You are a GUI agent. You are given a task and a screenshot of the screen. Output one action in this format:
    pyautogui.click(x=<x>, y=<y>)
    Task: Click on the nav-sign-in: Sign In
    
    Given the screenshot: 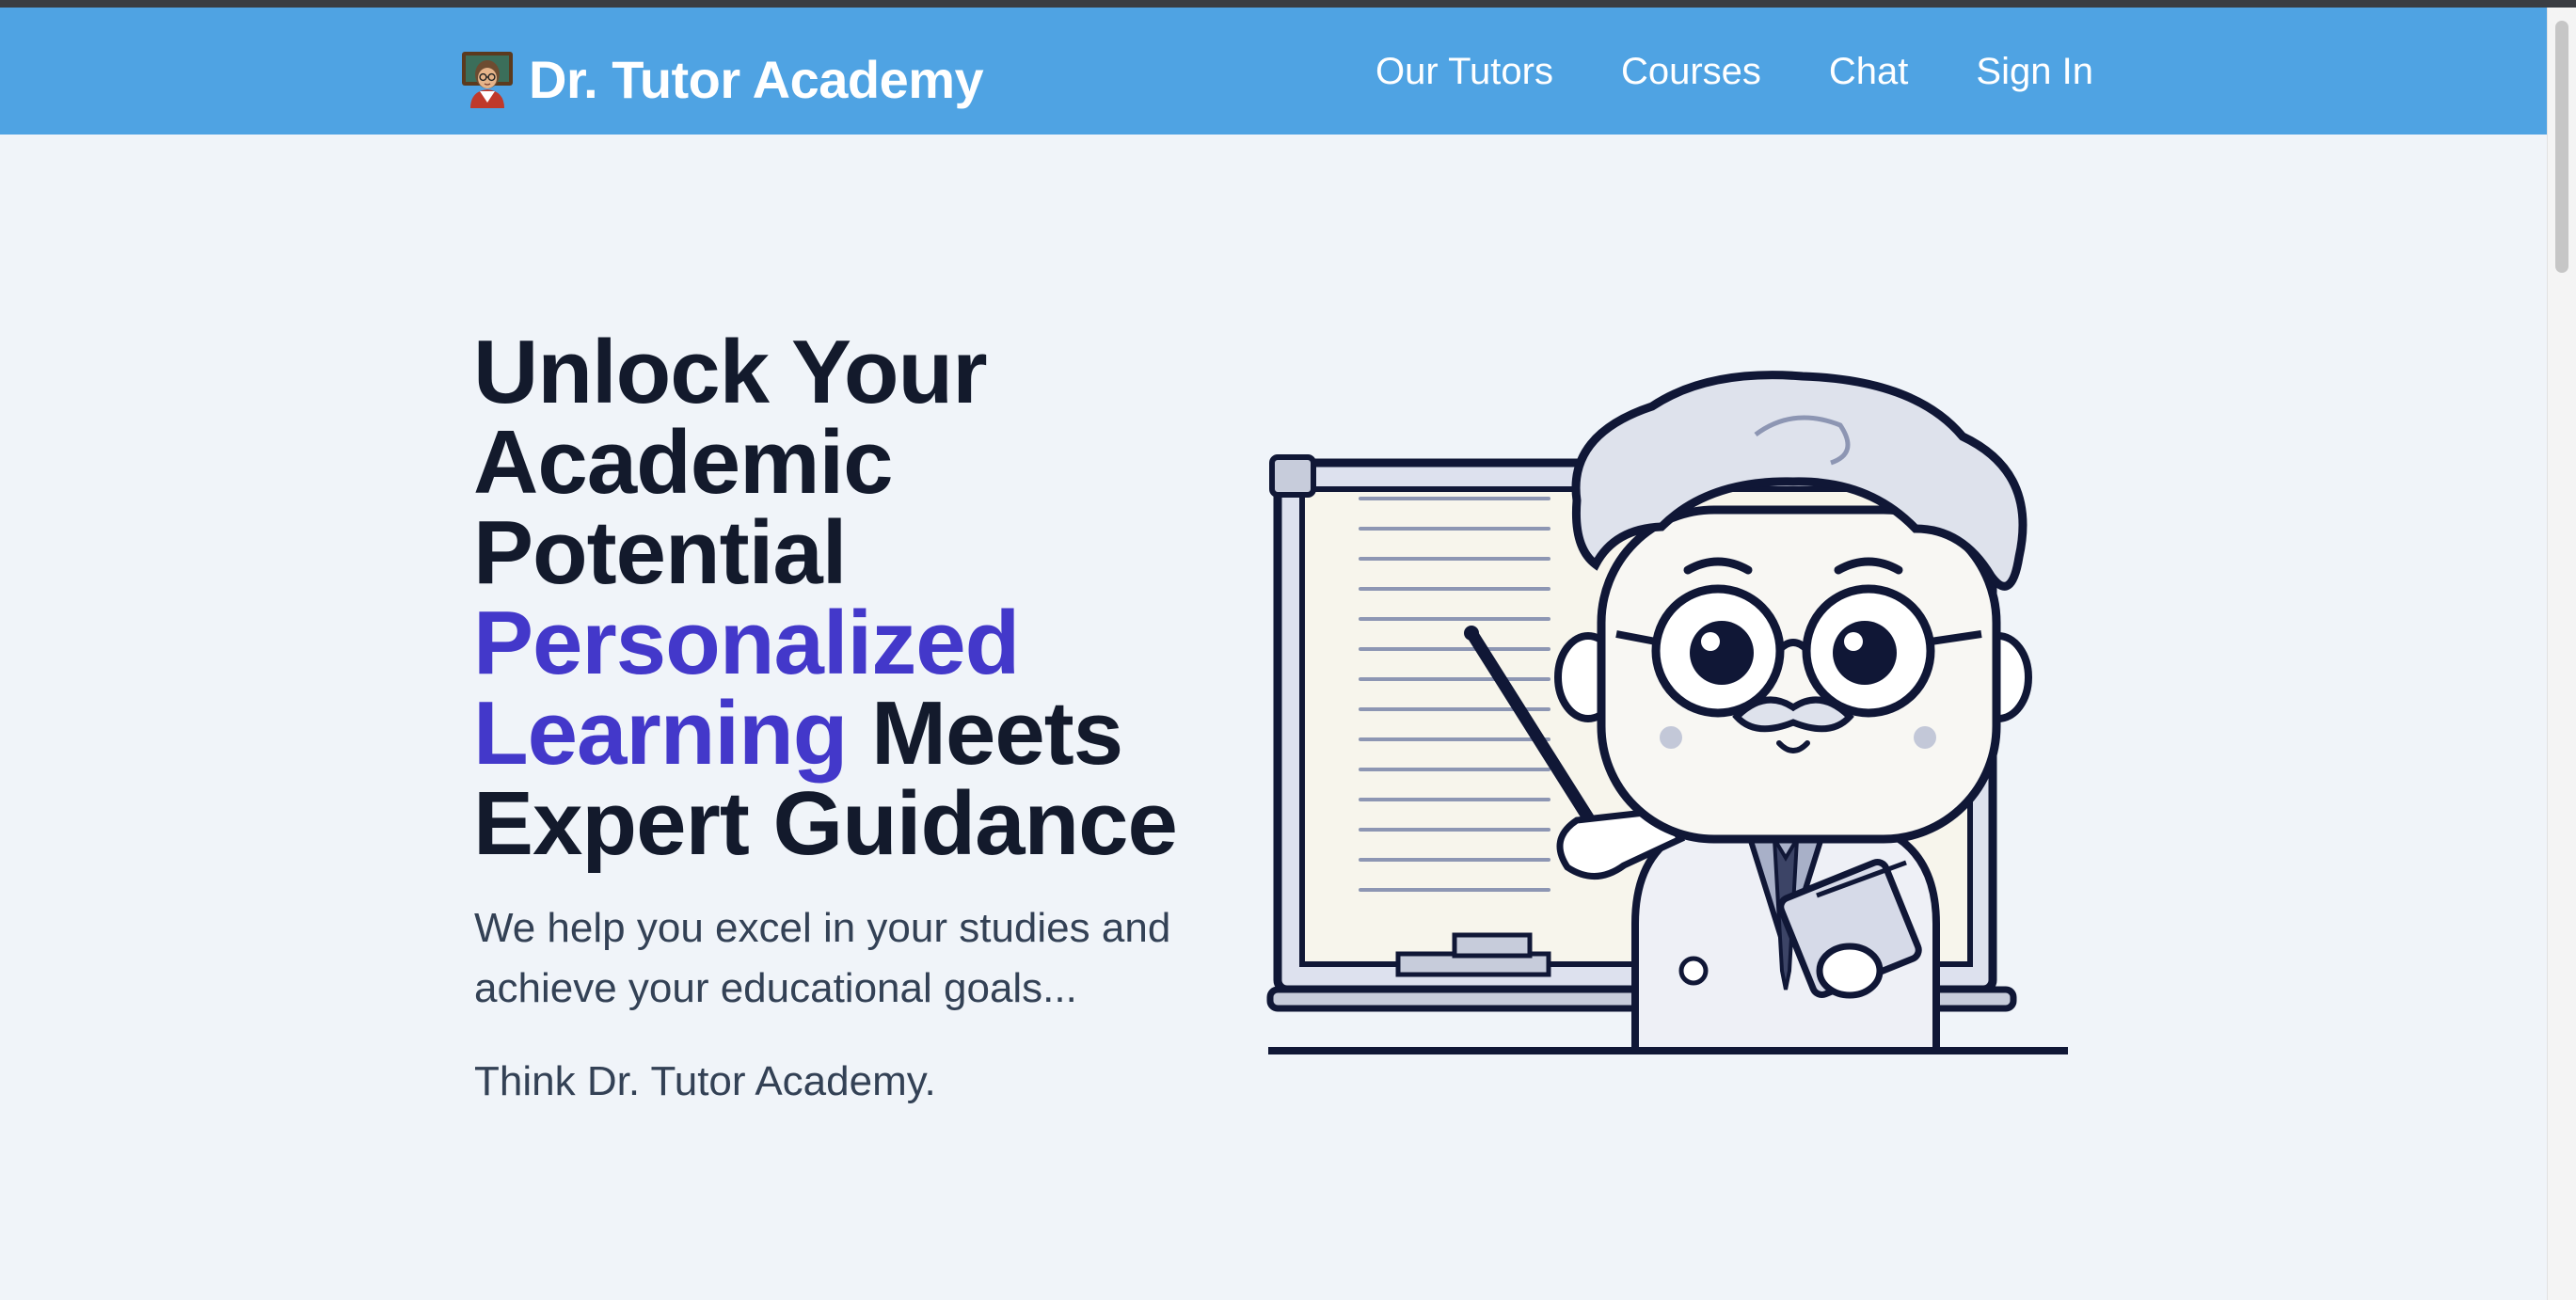 What is the action you would take?
    pyautogui.click(x=2035, y=72)
    